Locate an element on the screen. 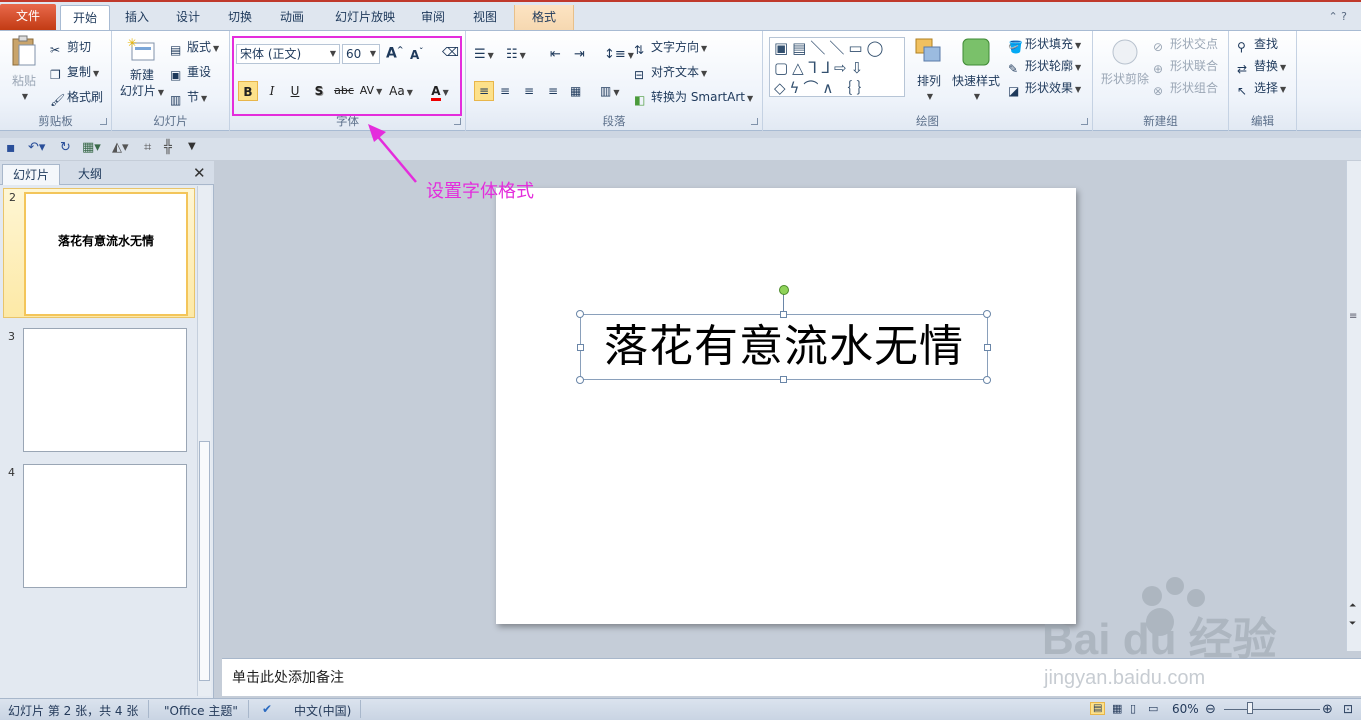 Image resolution: width=1361 pixels, height=720 pixels. arrange-button: 排列 ▼ is located at coordinates (929, 71).